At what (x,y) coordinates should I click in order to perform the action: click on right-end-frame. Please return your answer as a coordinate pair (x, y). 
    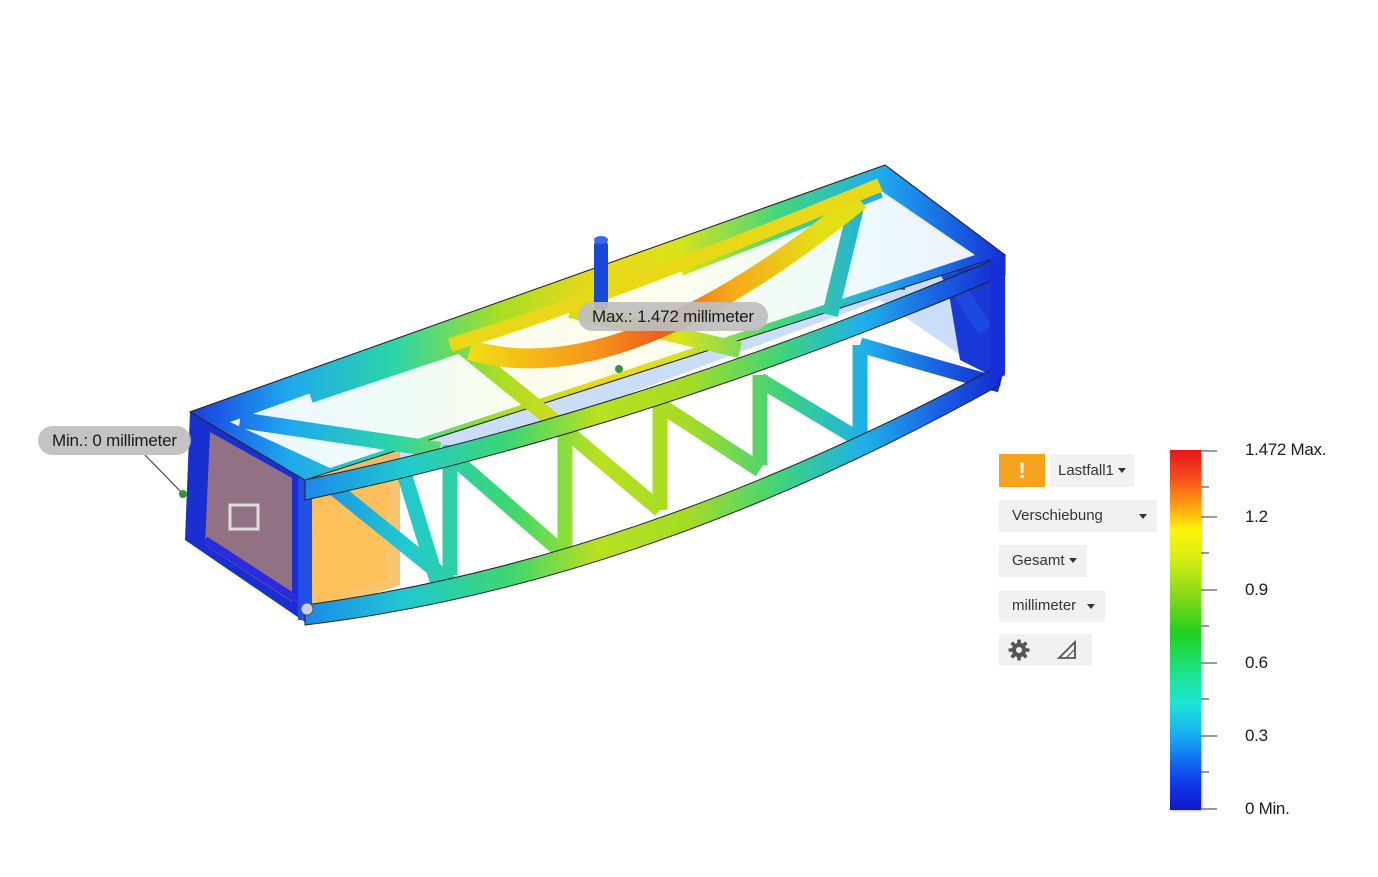
    Looking at the image, I should click on (997, 320).